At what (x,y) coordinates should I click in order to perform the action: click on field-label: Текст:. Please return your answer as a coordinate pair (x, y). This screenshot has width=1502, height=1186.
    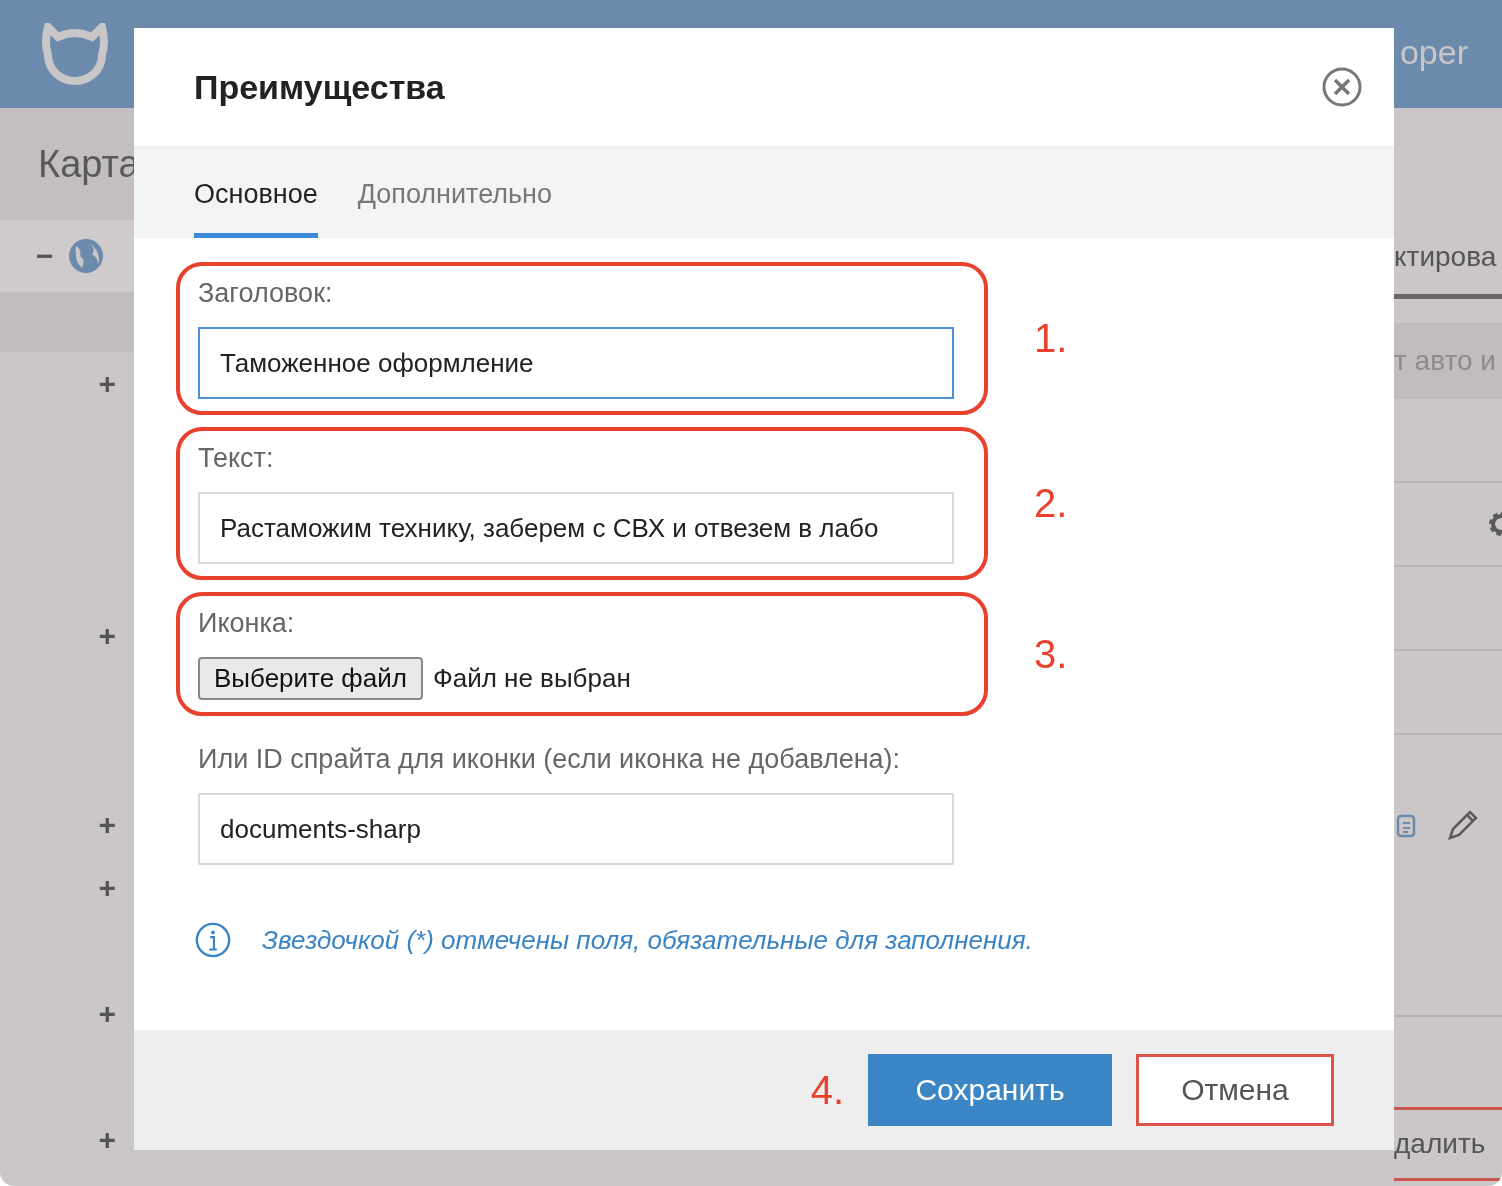
    Looking at the image, I should click on (236, 458).